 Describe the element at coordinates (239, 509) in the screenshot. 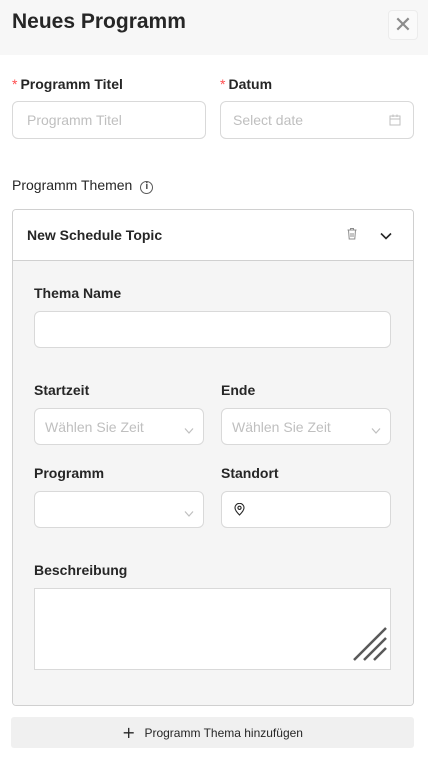

I see `map-pin-icon` at that location.